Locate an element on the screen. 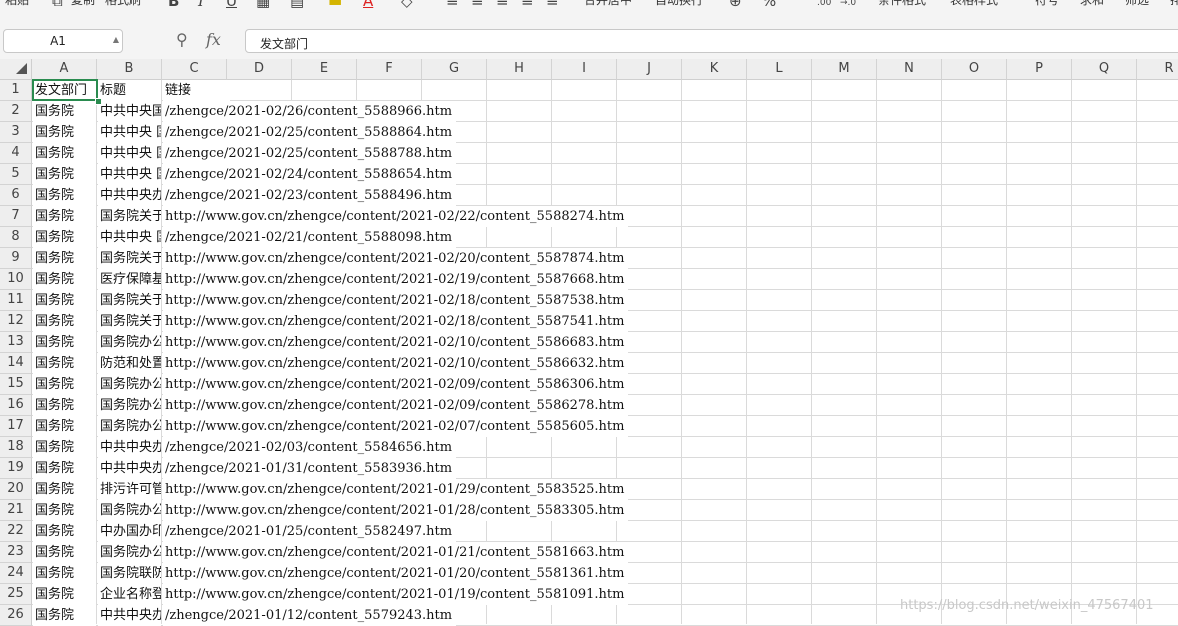 The height and width of the screenshot is (626, 1178). cell-a13: 国务院 is located at coordinates (64, 342).